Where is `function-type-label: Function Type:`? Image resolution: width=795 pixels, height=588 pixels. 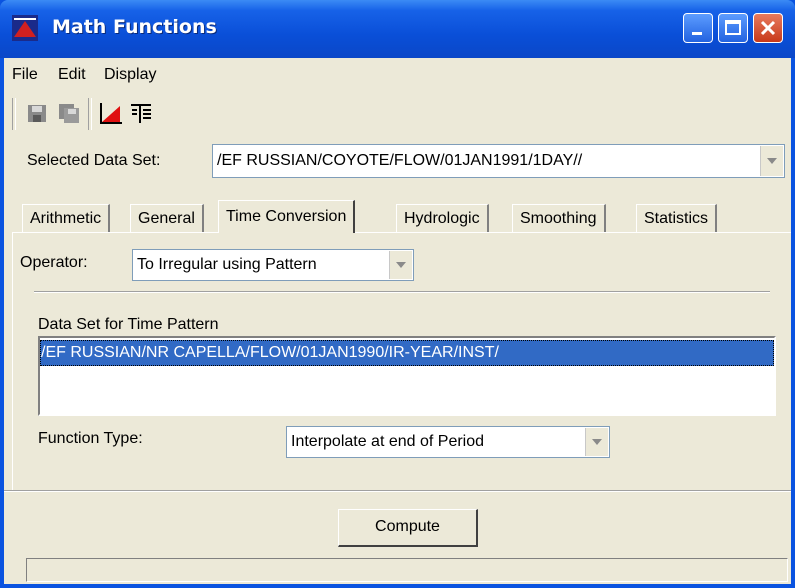 function-type-label: Function Type: is located at coordinates (90, 438).